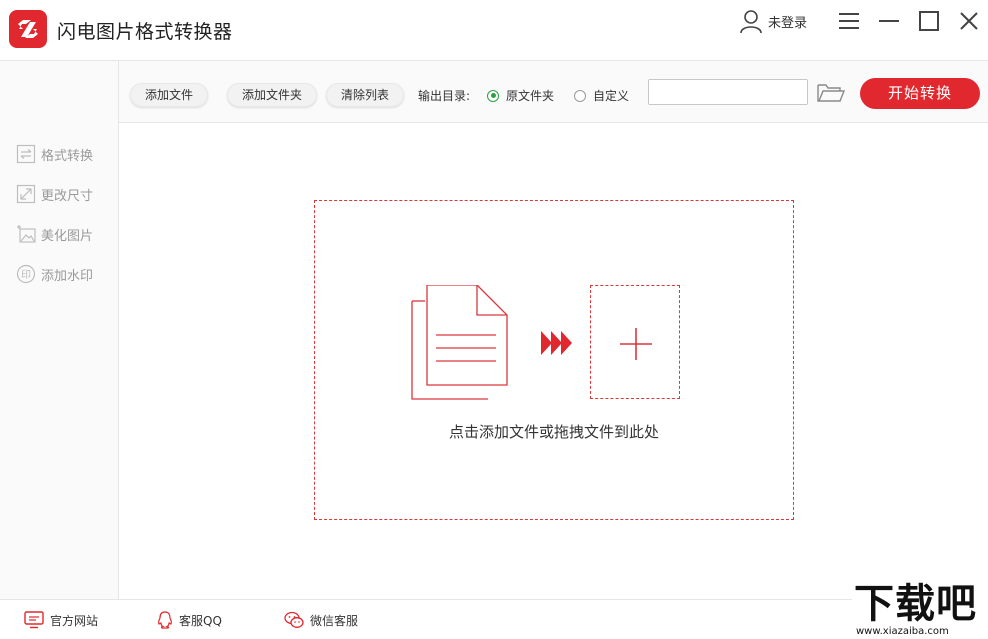 This screenshot has height=639, width=988. I want to click on app-title: 闪电图片格式转换器, so click(145, 32).